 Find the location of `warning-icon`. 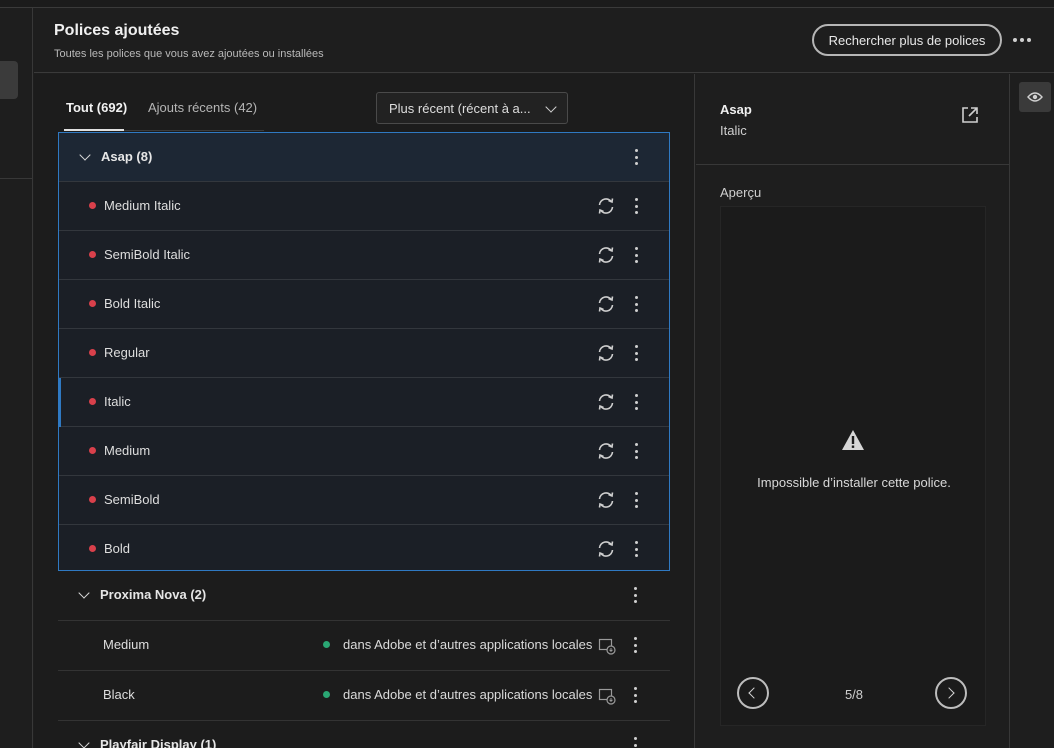

warning-icon is located at coordinates (853, 440).